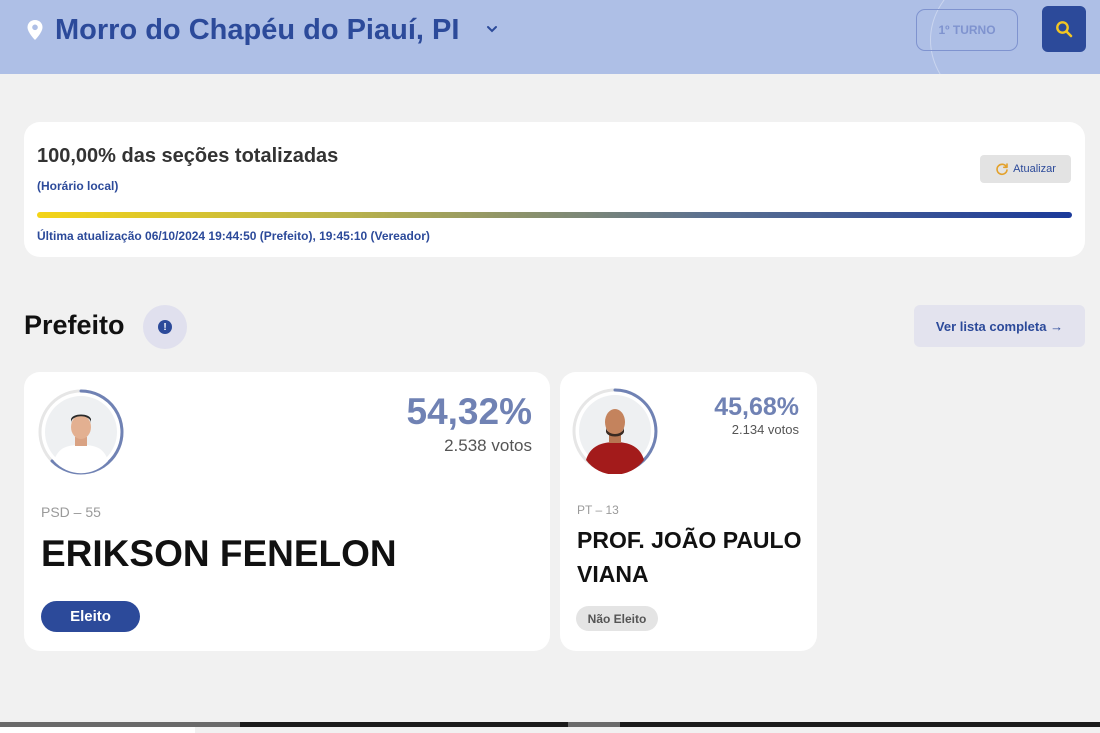 The image size is (1100, 733). What do you see at coordinates (598, 510) in the screenshot?
I see `candidate-party: PT – 13` at bounding box center [598, 510].